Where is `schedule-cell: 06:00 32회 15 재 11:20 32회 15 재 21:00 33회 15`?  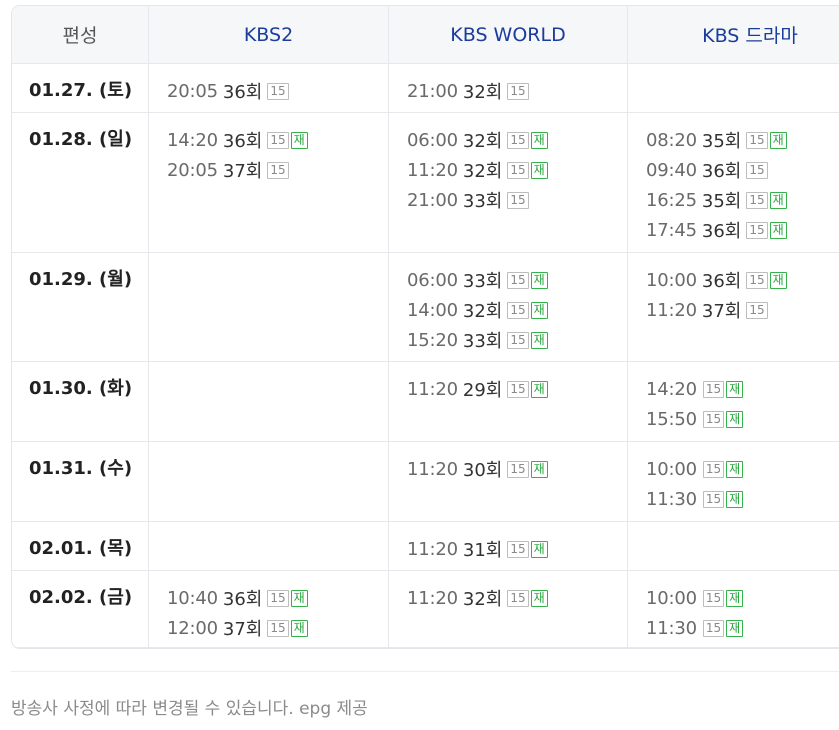
schedule-cell: 06:00 32회 15 재 11:20 32회 15 재 21:00 33회 15 is located at coordinates (508, 183).